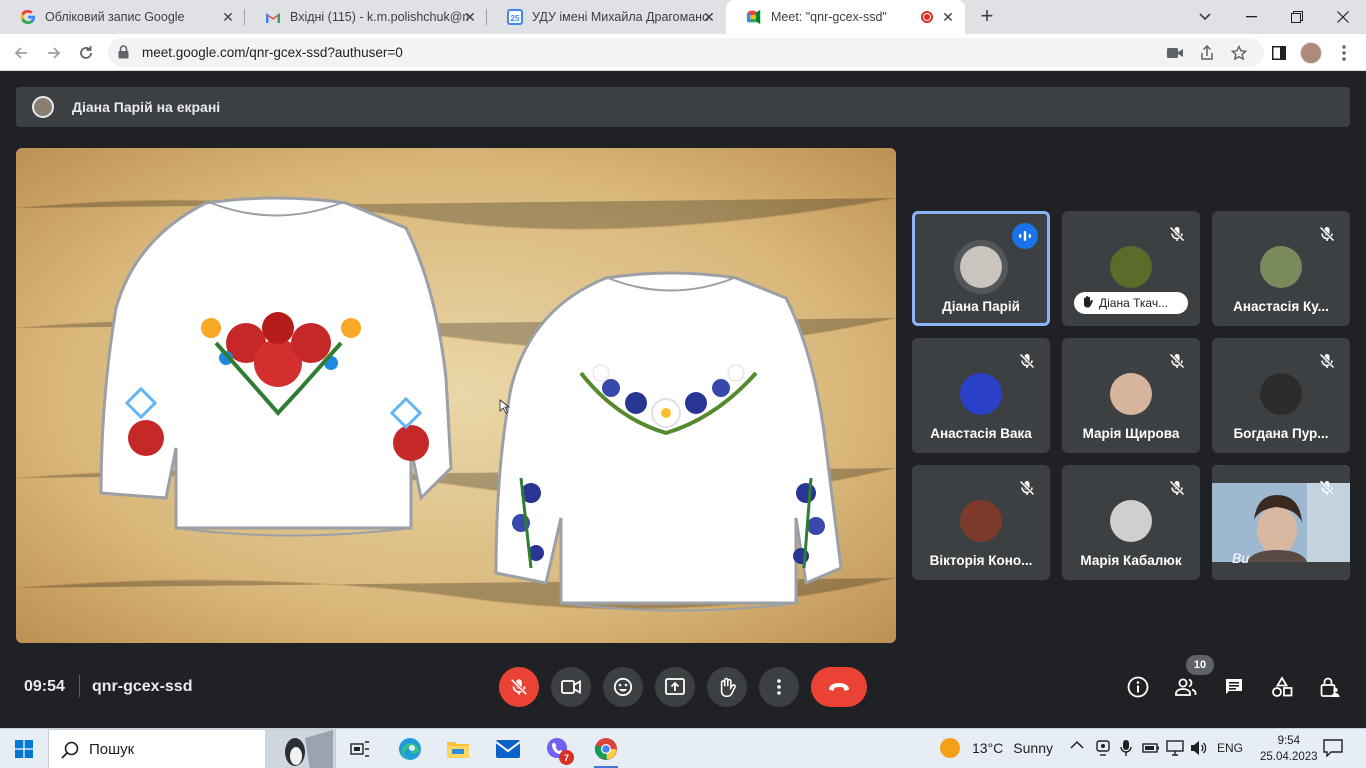 This screenshot has height=768, width=1366. I want to click on presenter-avatar, so click(43, 107).